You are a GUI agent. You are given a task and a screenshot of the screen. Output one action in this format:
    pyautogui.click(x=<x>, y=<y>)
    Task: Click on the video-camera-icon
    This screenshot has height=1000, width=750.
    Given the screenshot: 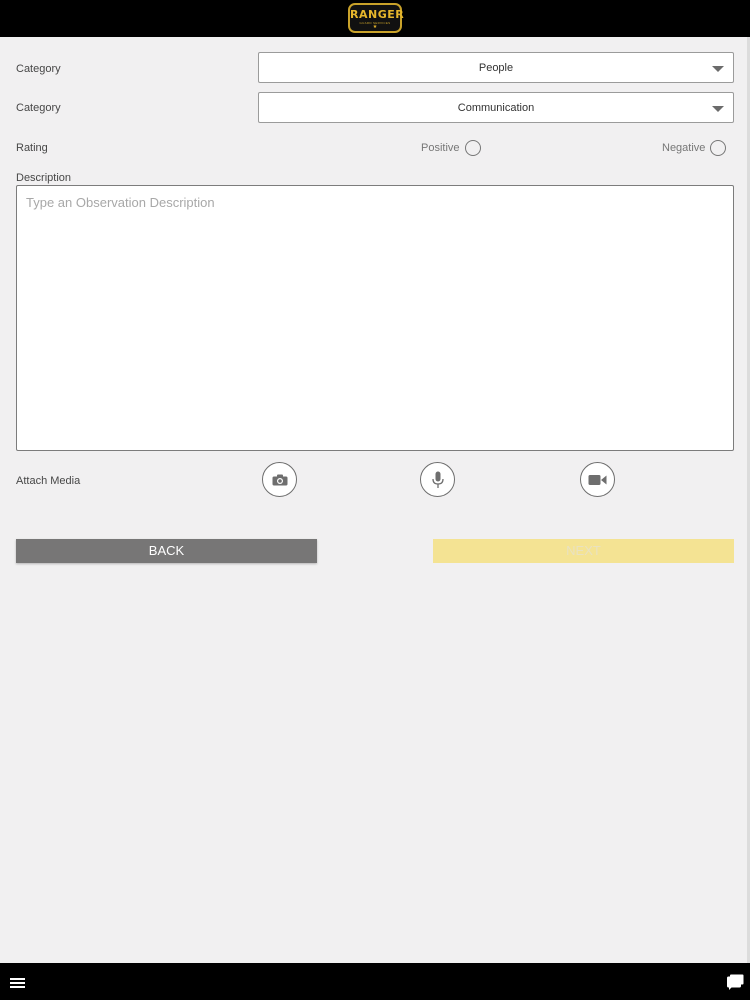 What is the action you would take?
    pyautogui.click(x=597, y=479)
    